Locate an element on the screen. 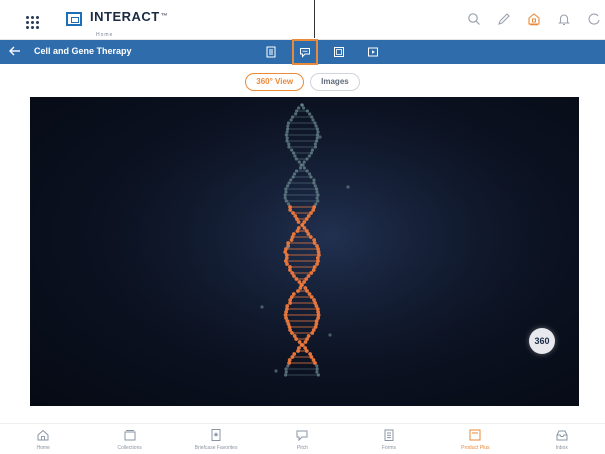 This screenshot has height=454, width=605. inbox-icon is located at coordinates (562, 435).